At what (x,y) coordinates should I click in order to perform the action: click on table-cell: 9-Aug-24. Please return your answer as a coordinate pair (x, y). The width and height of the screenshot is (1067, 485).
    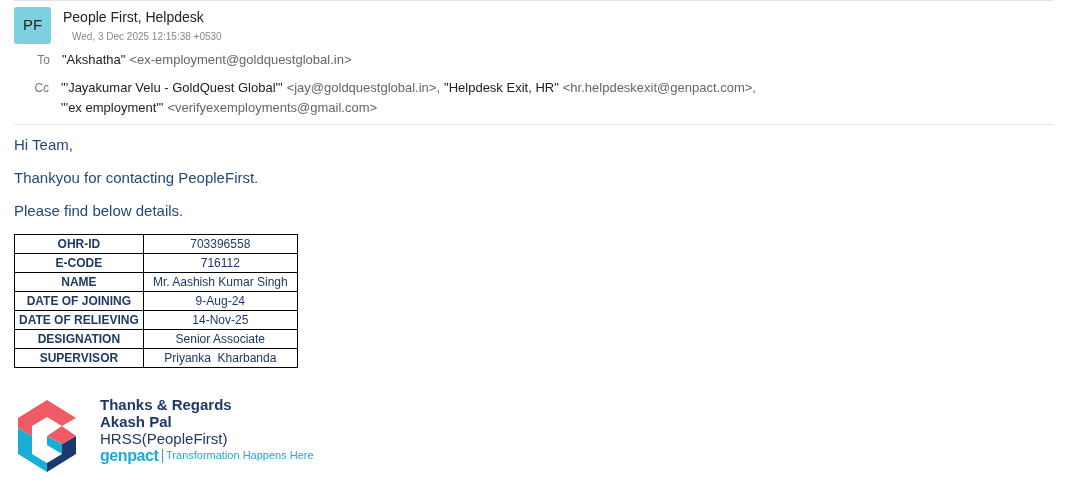
    Looking at the image, I should click on (220, 301).